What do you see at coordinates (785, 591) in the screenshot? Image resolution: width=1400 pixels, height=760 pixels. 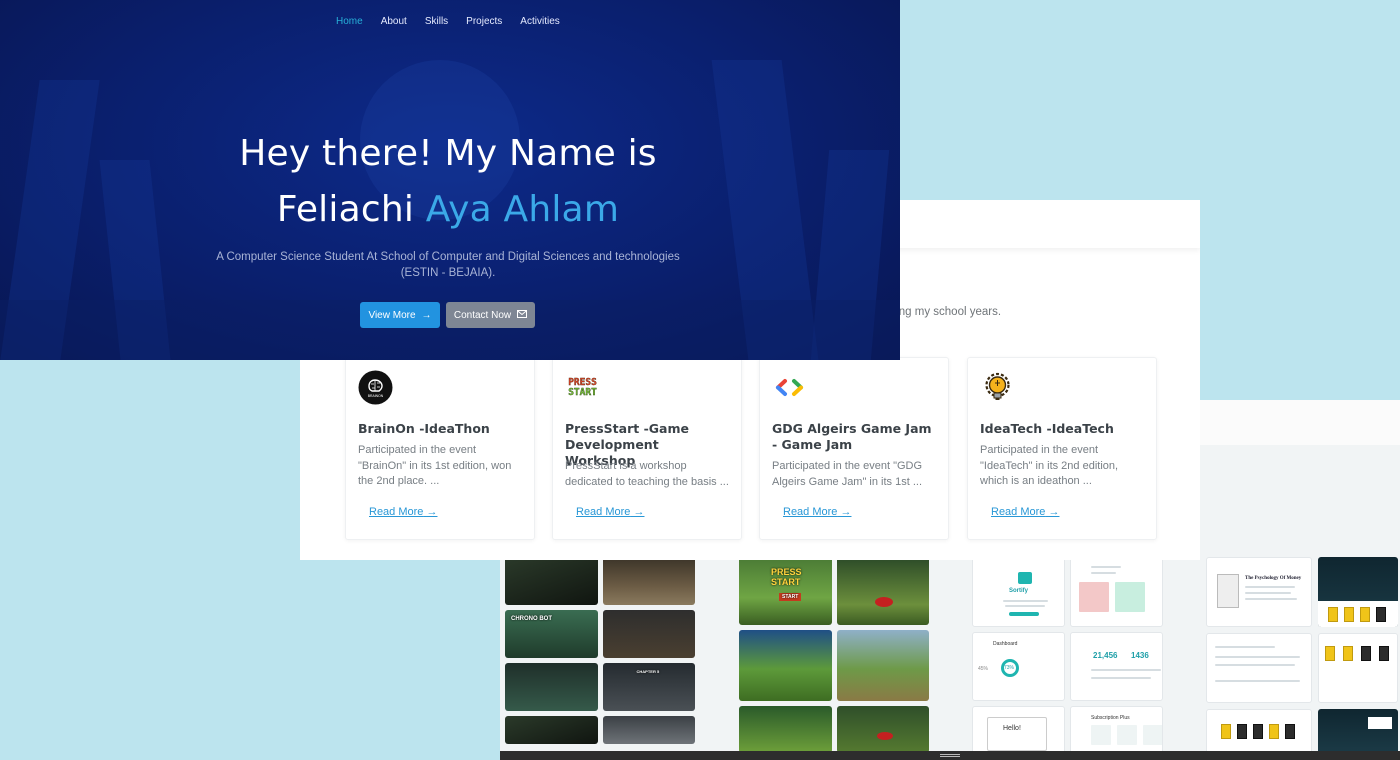 I see `project-thumbnail: PRESS START START` at bounding box center [785, 591].